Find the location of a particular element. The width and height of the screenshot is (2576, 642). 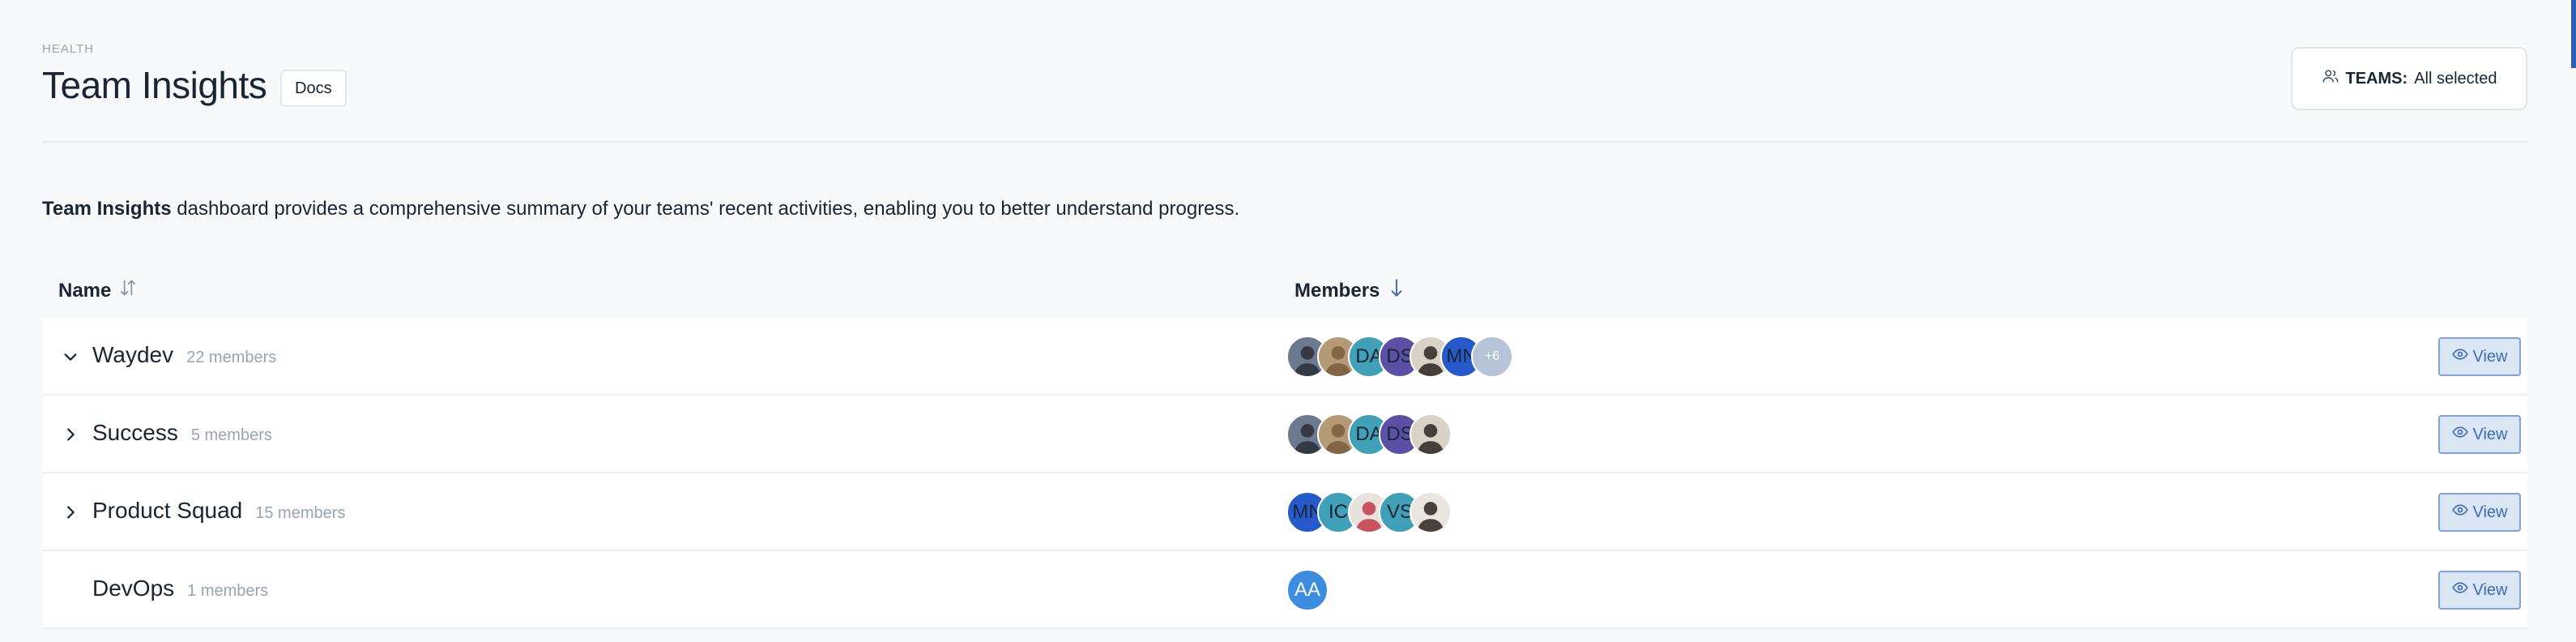

team-name: Product Squad is located at coordinates (168, 510).